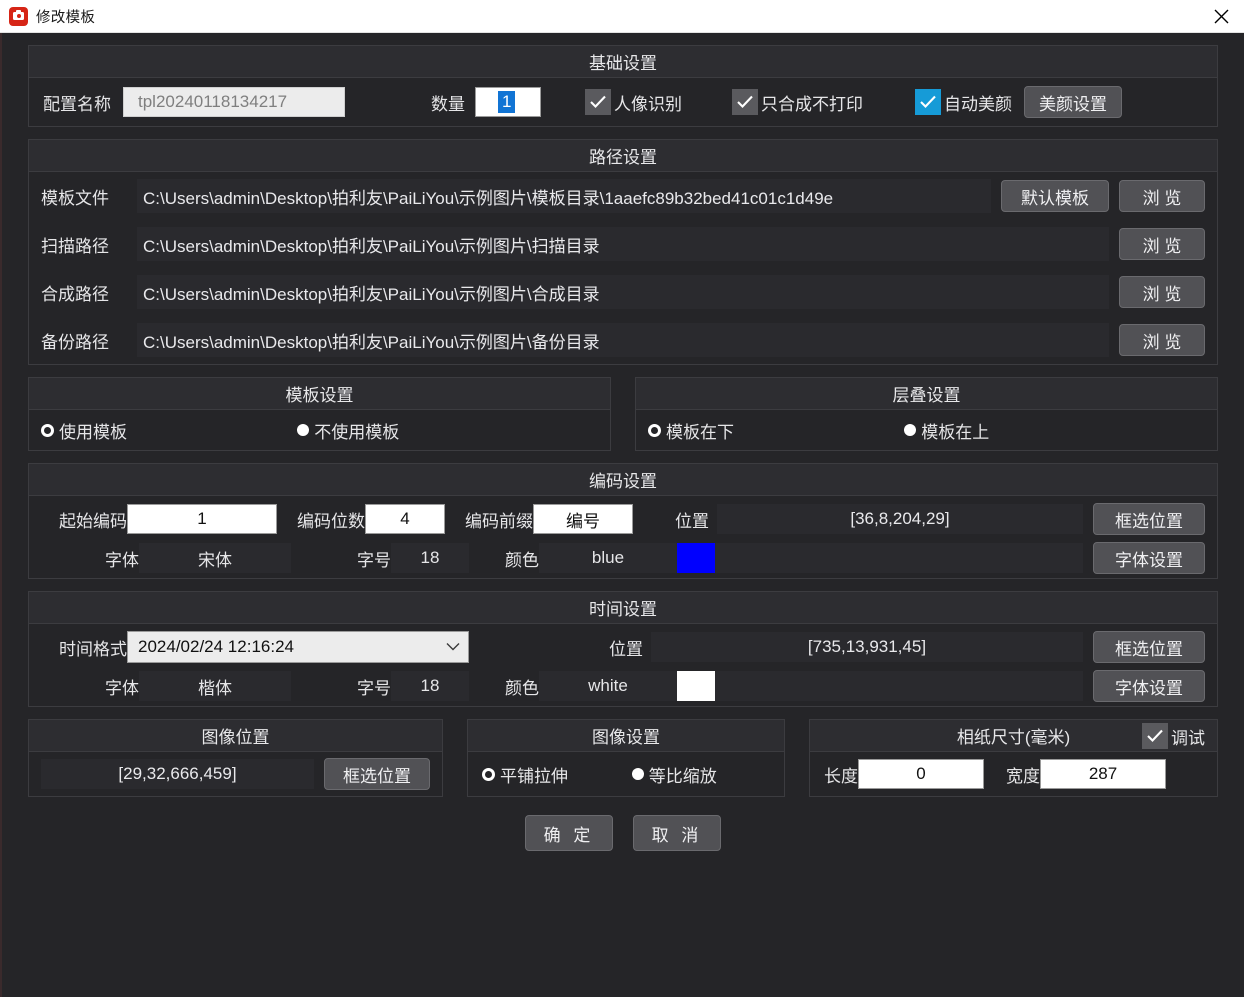  Describe the element at coordinates (1013, 758) in the screenshot. I see `paper-size-group: 相纸尺寸(毫米) 调试 长度 0 宽度 287` at that location.